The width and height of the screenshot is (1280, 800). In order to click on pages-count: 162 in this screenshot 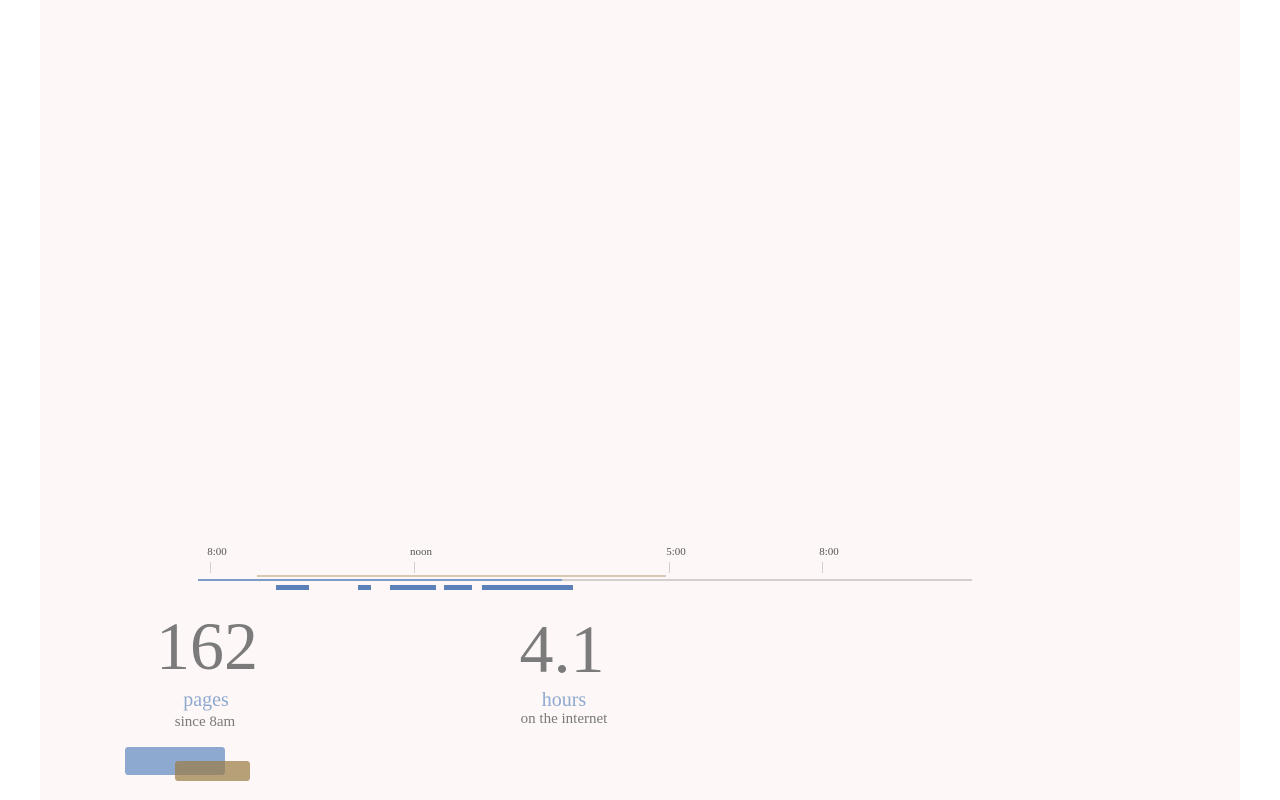, I will do `click(207, 646)`.